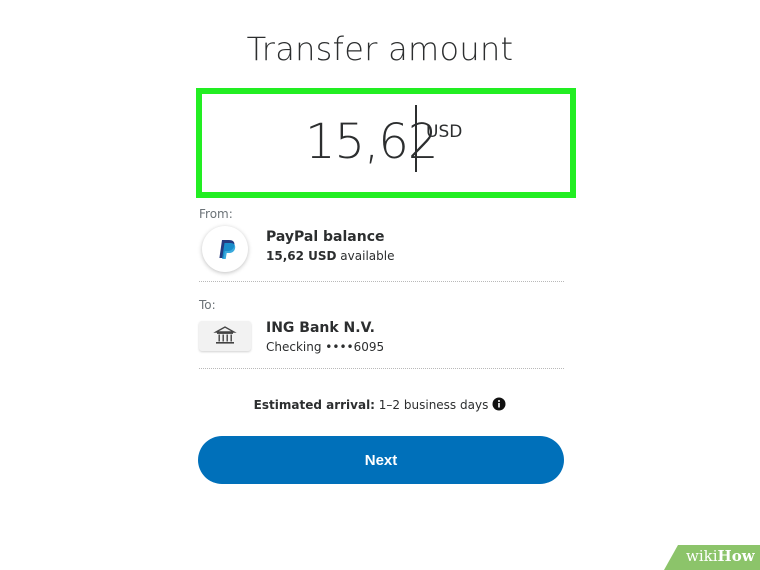 This screenshot has width=760, height=570. What do you see at coordinates (216, 214) in the screenshot?
I see `from-label: From:` at bounding box center [216, 214].